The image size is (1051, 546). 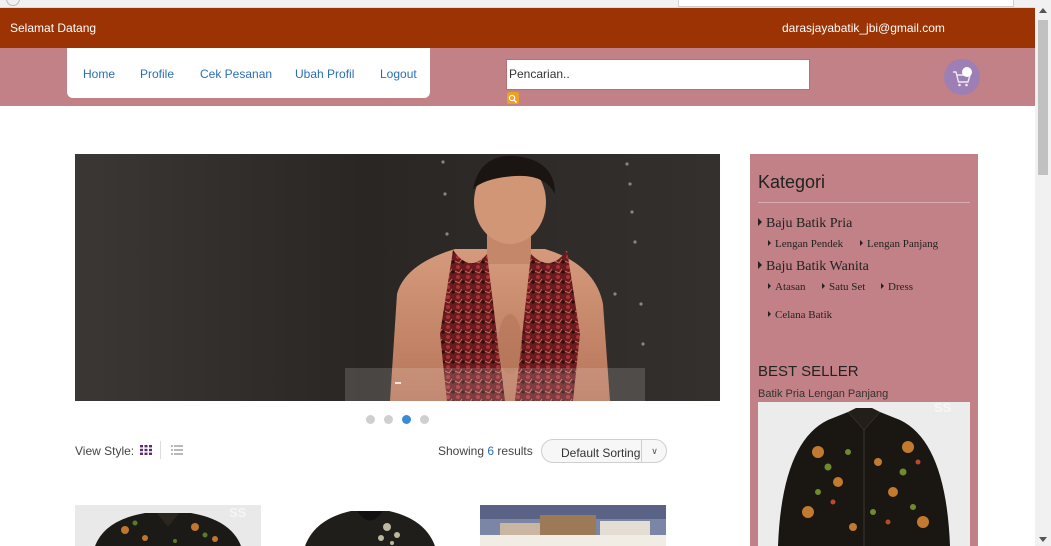 What do you see at coordinates (236, 74) in the screenshot?
I see `nav-cek-pesanan: Cek Pesanan` at bounding box center [236, 74].